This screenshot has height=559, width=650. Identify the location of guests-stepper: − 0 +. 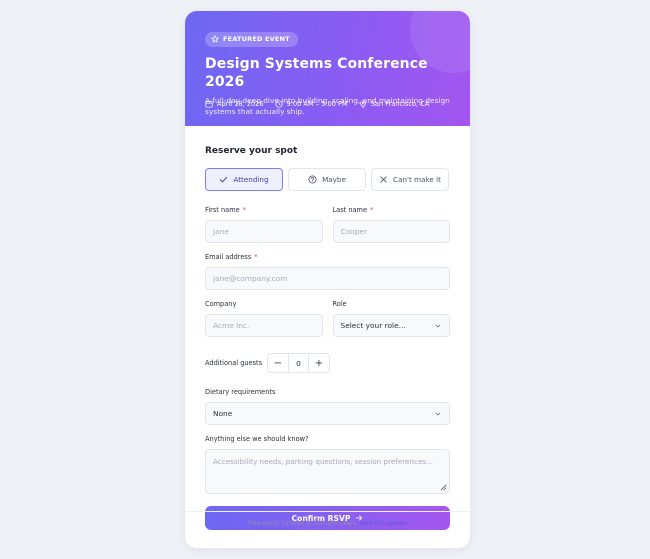
(298, 363).